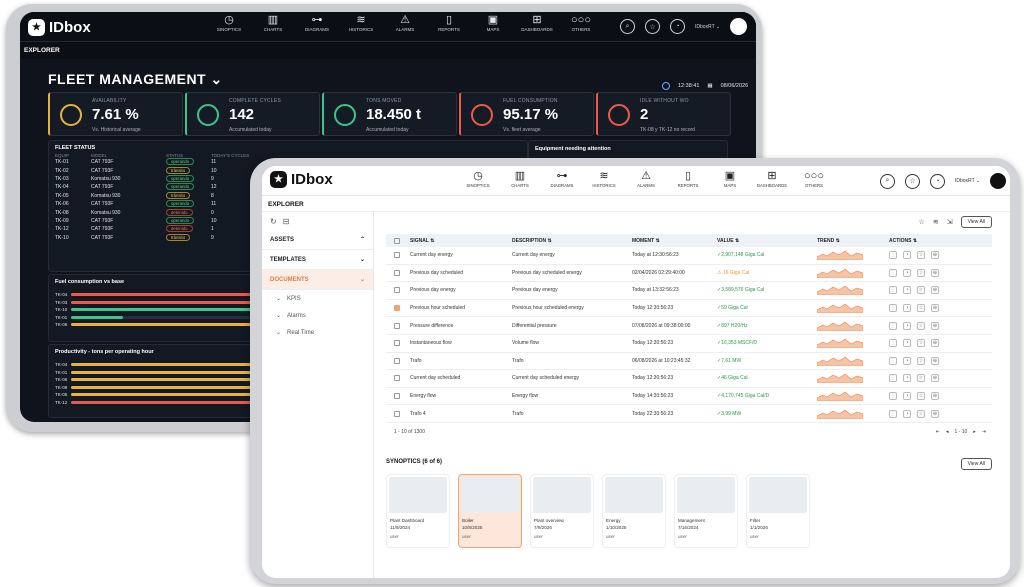  What do you see at coordinates (397, 240) in the screenshot?
I see `select-all-checkbox` at bounding box center [397, 240].